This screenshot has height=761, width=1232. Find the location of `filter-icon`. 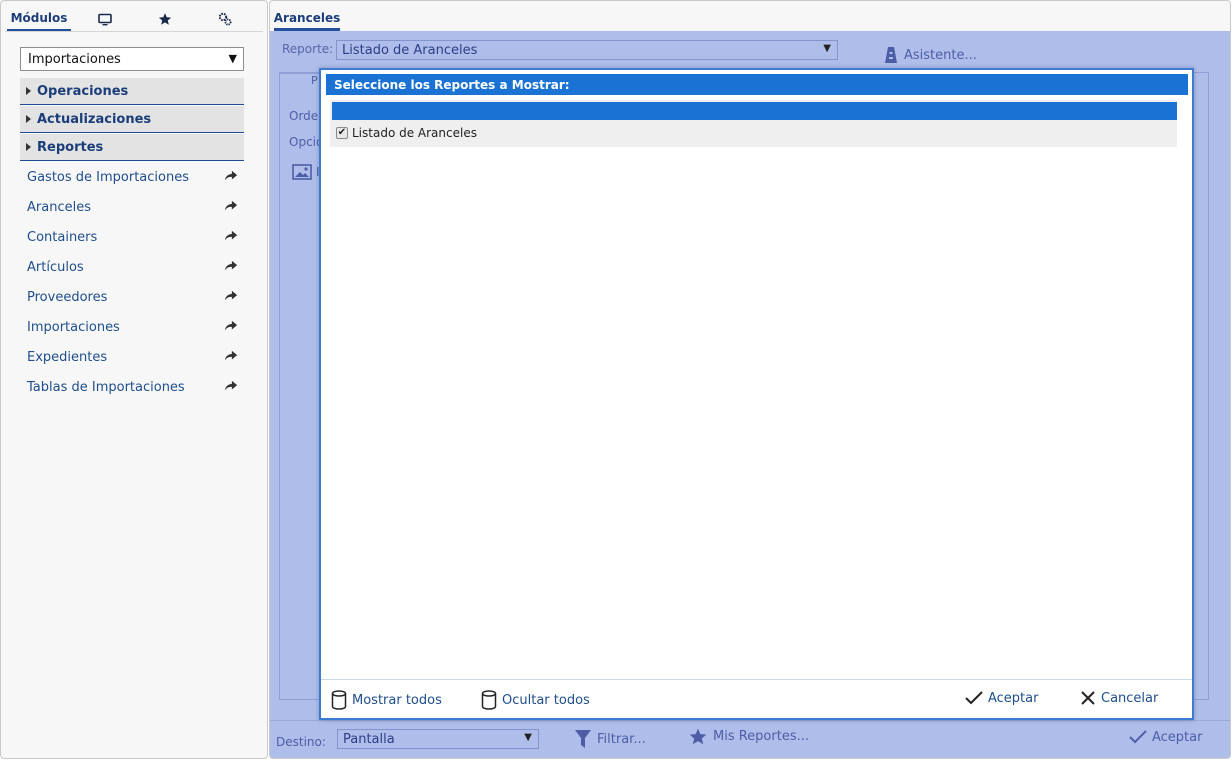

filter-icon is located at coordinates (583, 739).